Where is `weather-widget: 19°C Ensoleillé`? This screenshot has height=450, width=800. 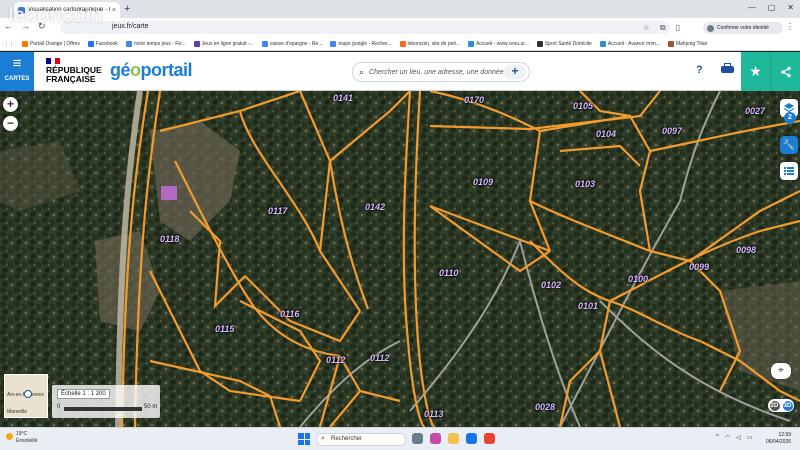
weather-widget: 19°C Ensoleillé is located at coordinates (22, 438).